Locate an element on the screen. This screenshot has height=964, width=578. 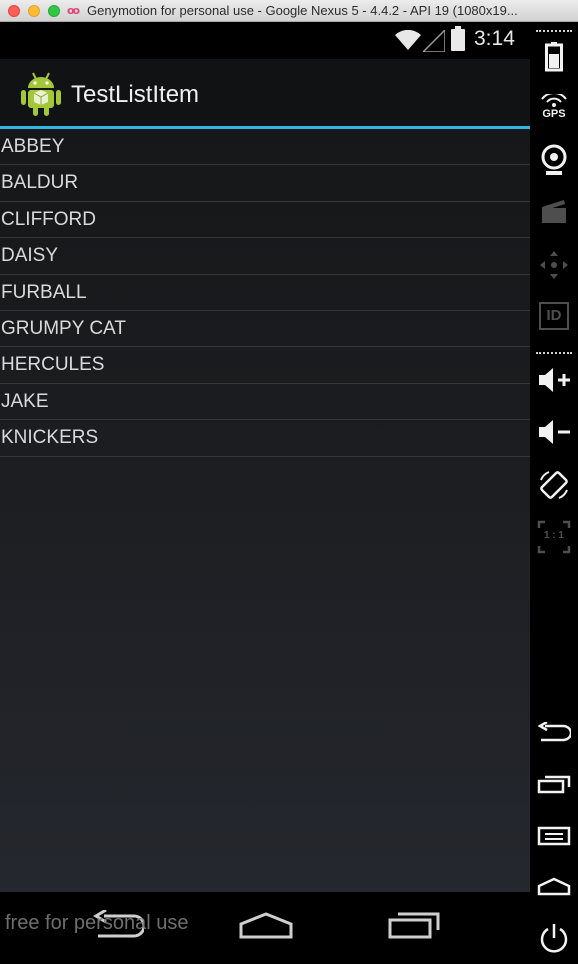
ratio-label: 1 is located at coordinates (553, 535).